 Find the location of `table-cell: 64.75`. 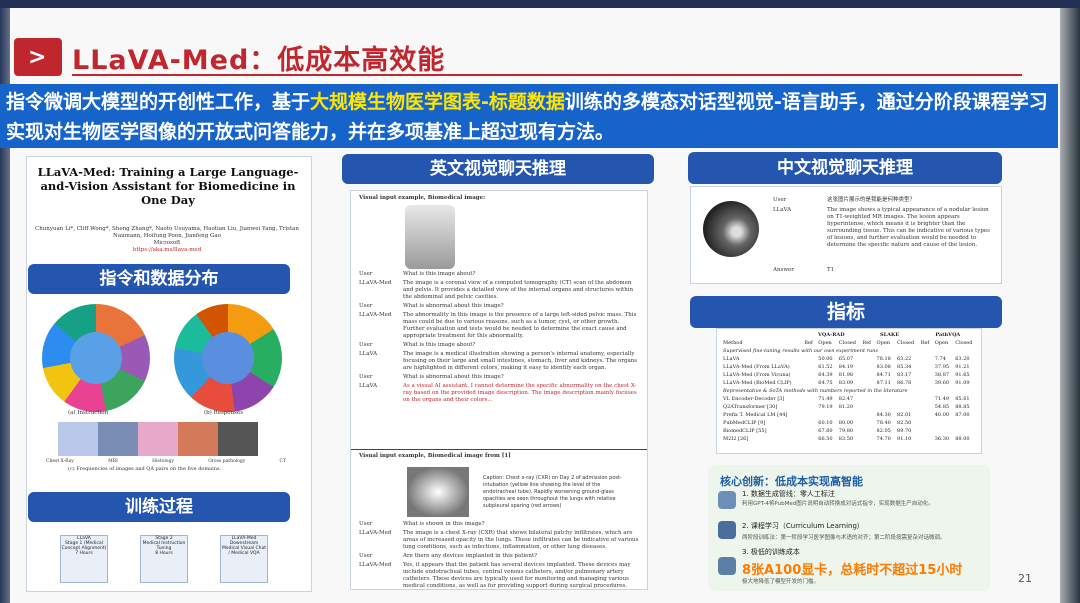

table-cell: 64.75 is located at coordinates (825, 383).